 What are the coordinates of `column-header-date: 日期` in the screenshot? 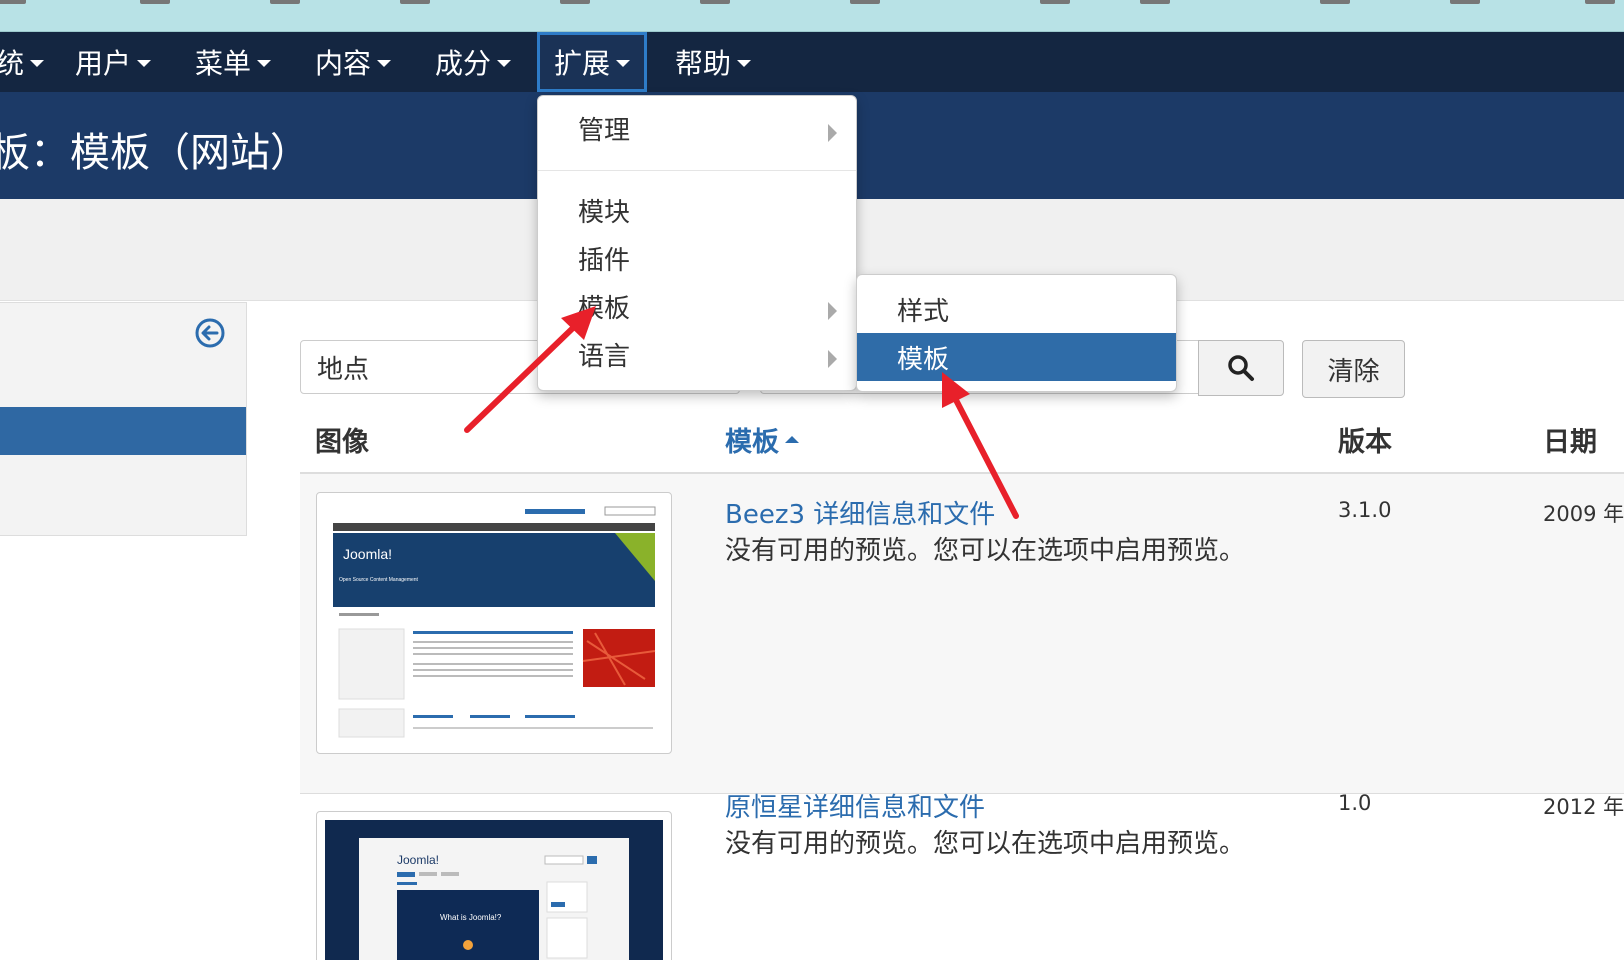 It's located at (1570, 442).